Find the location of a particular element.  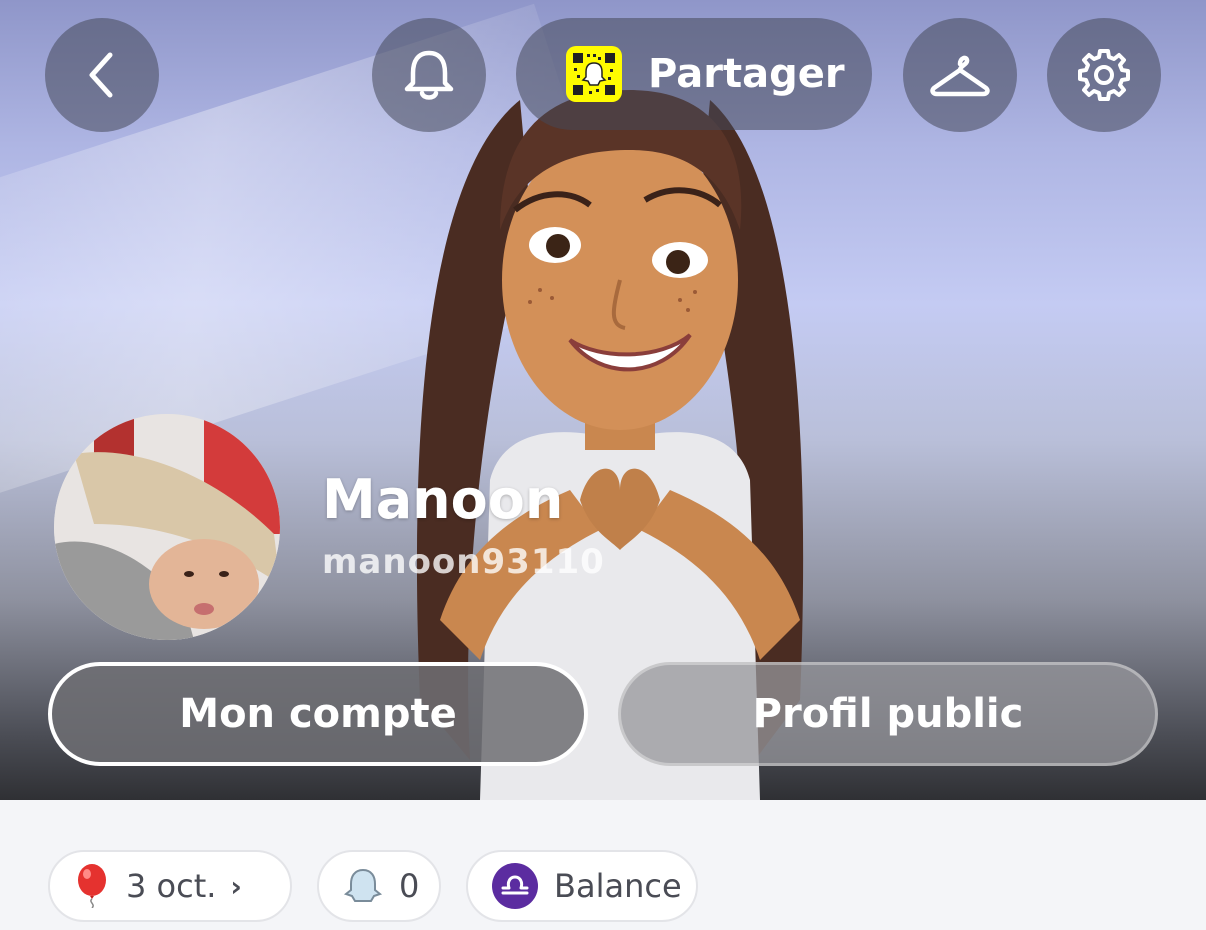

notifications-button is located at coordinates (429, 75).